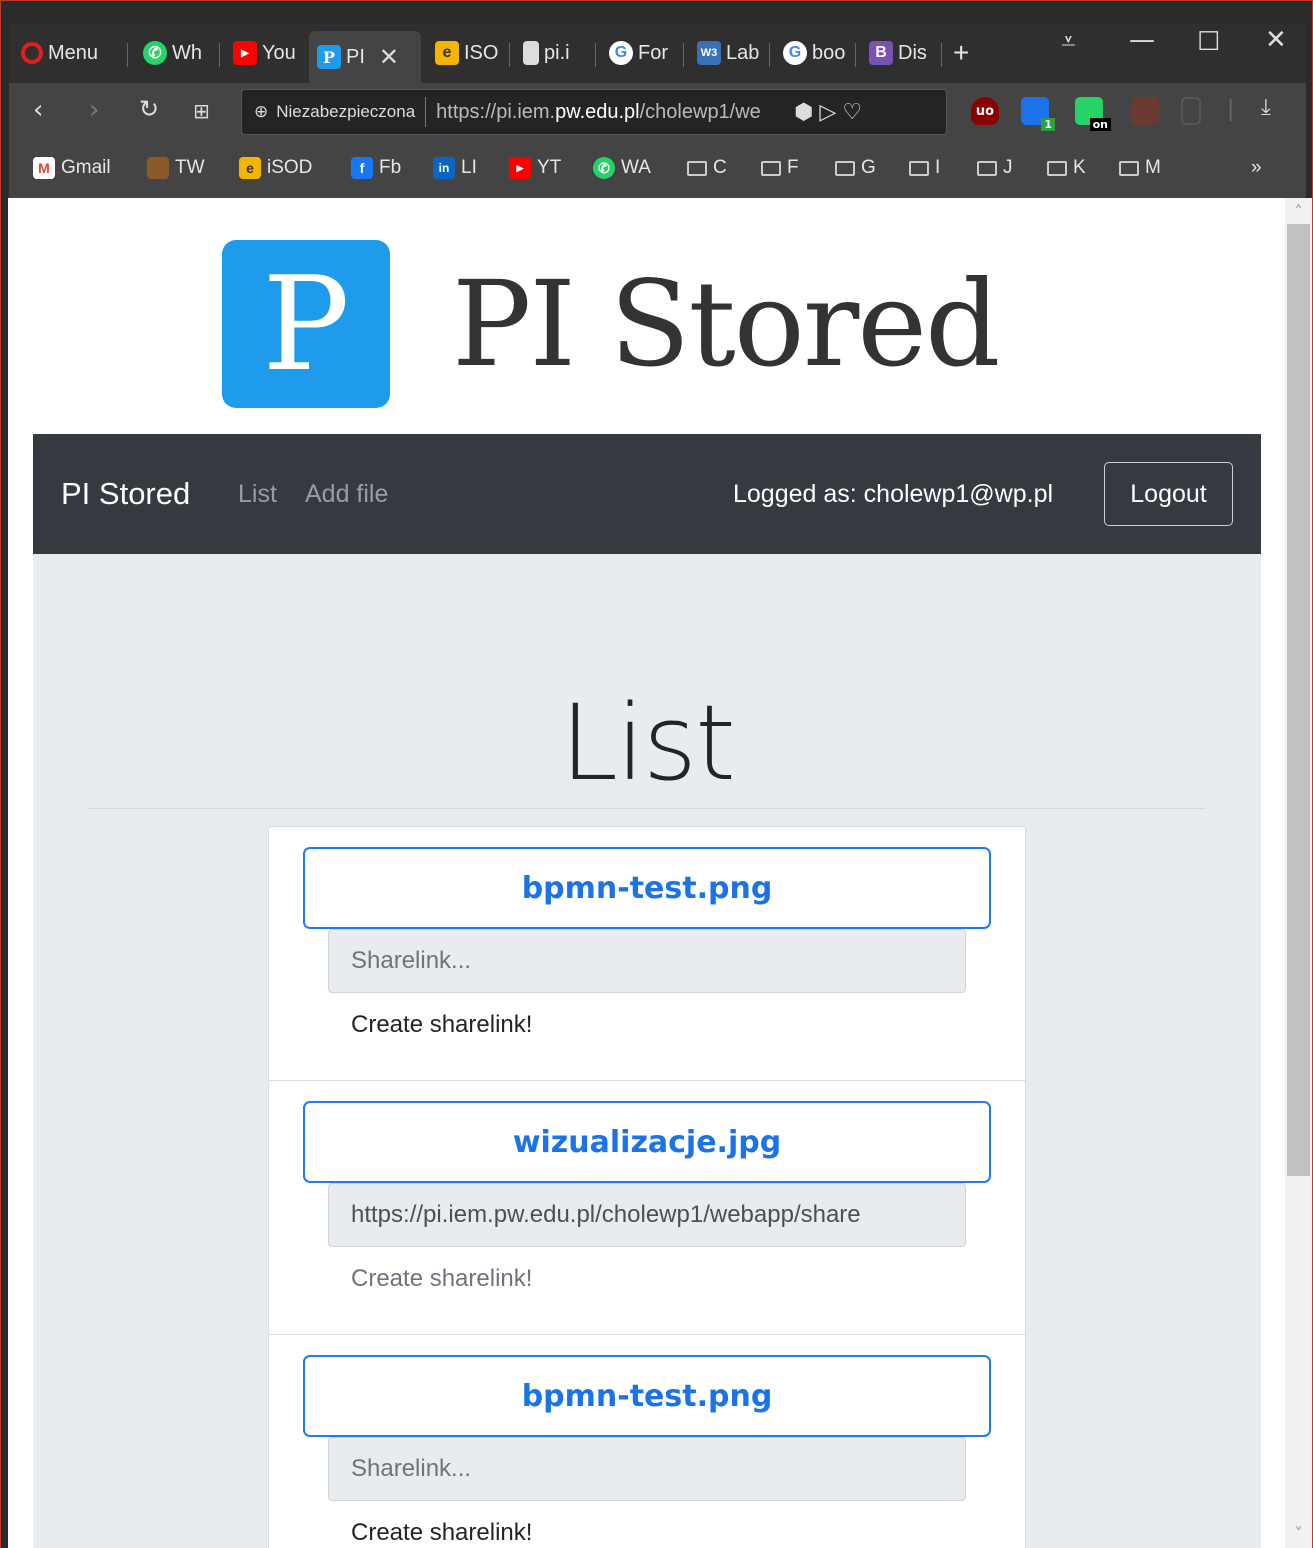  I want to click on maximize-icon: ☐, so click(1208, 42).